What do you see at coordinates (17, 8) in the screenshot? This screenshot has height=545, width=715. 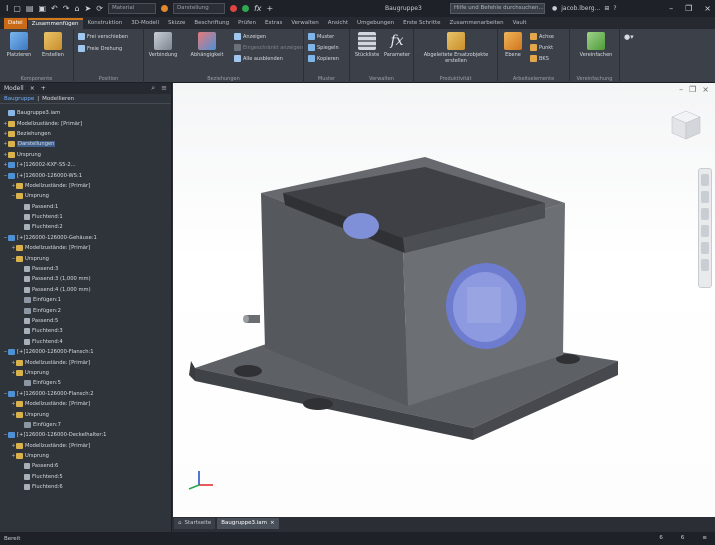 I see `new-file-icon: ▢` at bounding box center [17, 8].